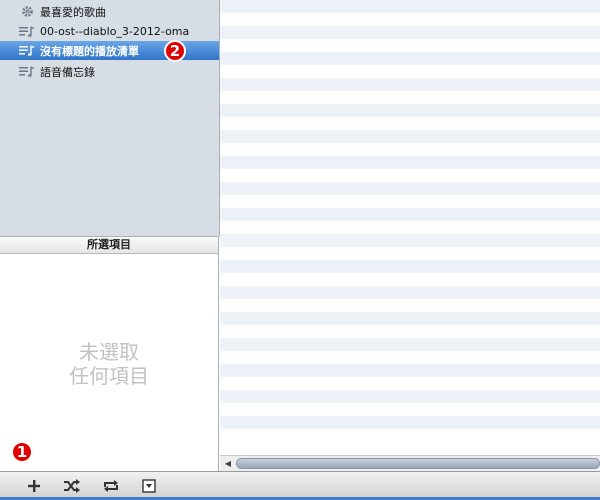  Describe the element at coordinates (109, 11) in the screenshot. I see `sidebar-item-favorite-songs: 最喜愛的歌曲` at that location.